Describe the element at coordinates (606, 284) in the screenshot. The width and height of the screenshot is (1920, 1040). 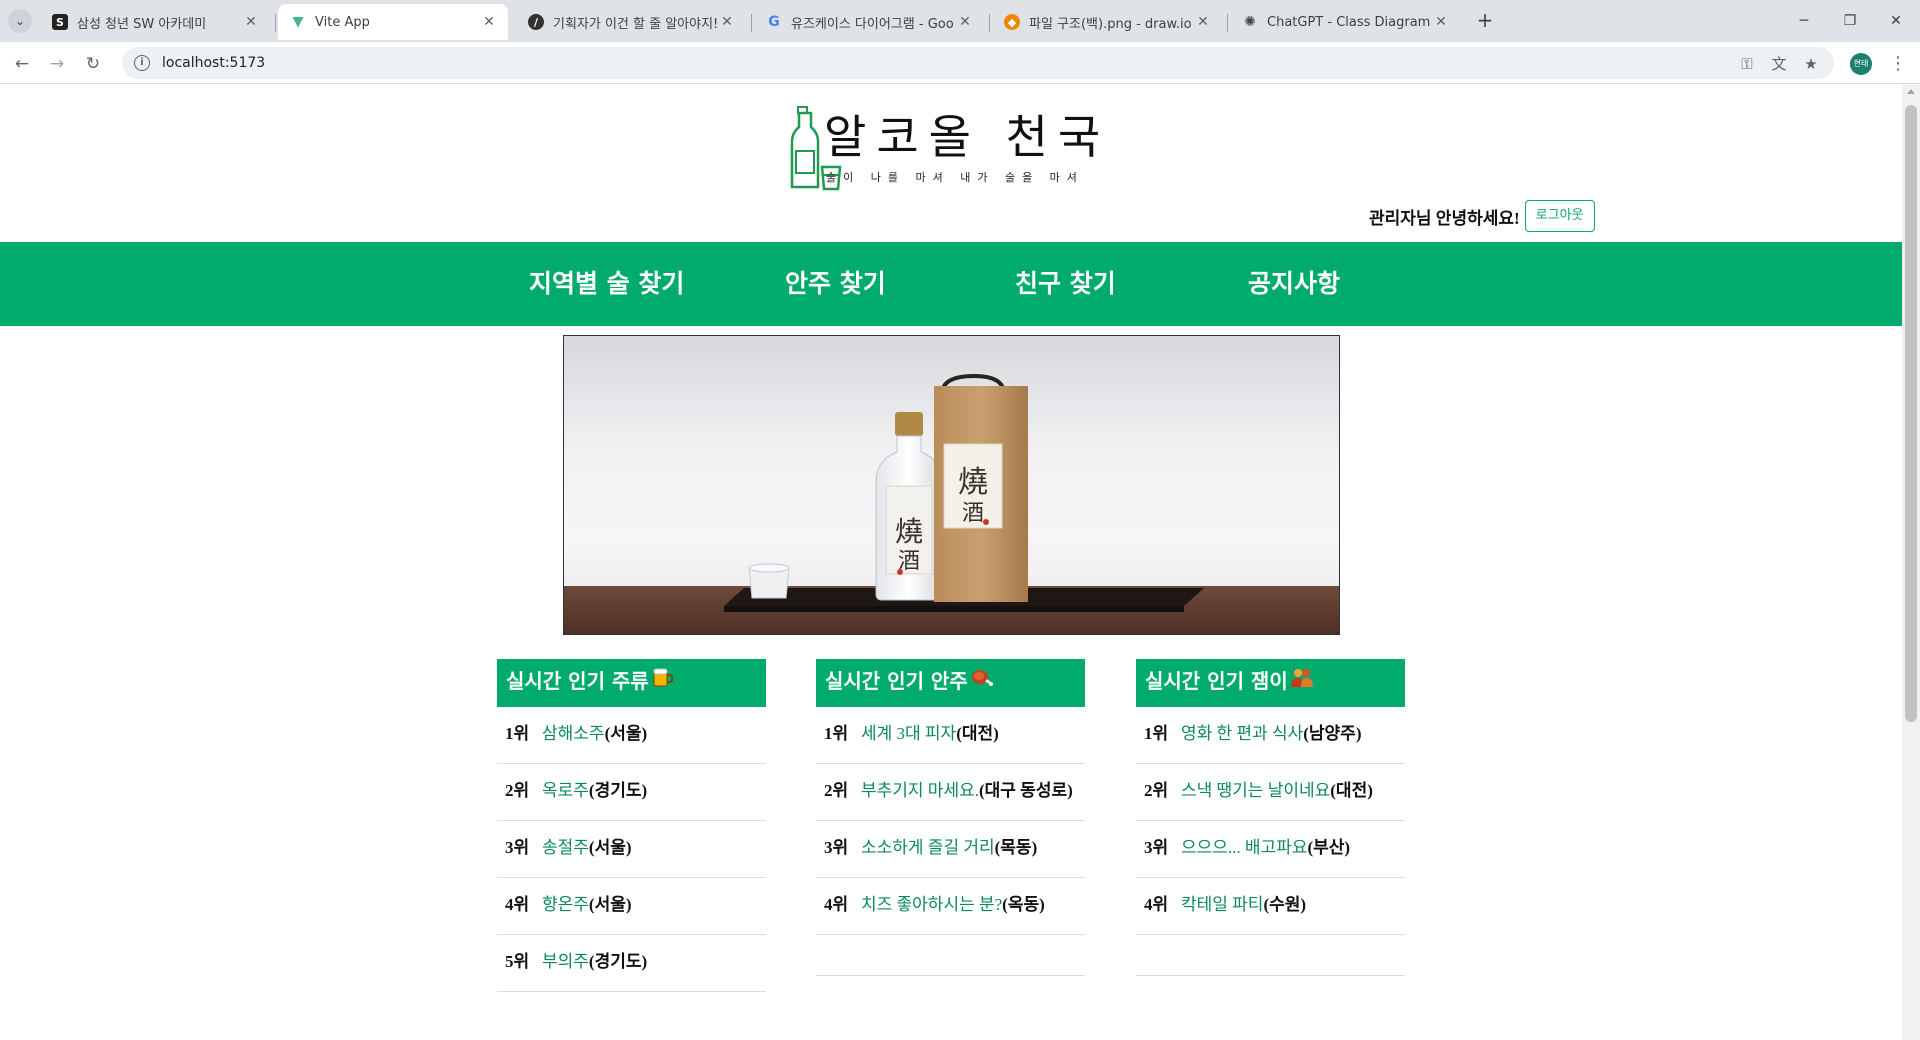
I see `nav-item-regional-liquor: 지역별 술 찾기` at that location.